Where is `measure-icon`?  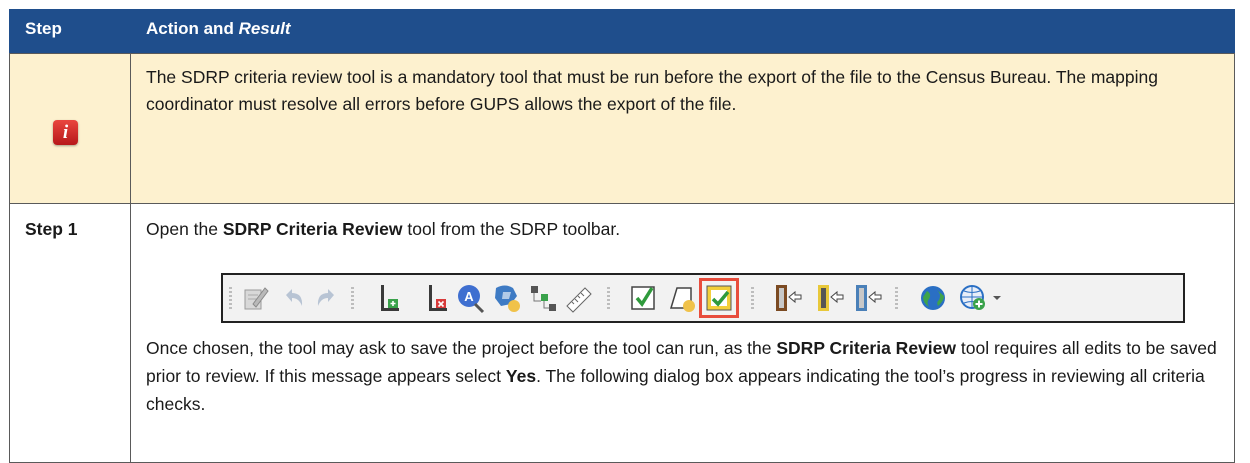
measure-icon is located at coordinates (579, 298).